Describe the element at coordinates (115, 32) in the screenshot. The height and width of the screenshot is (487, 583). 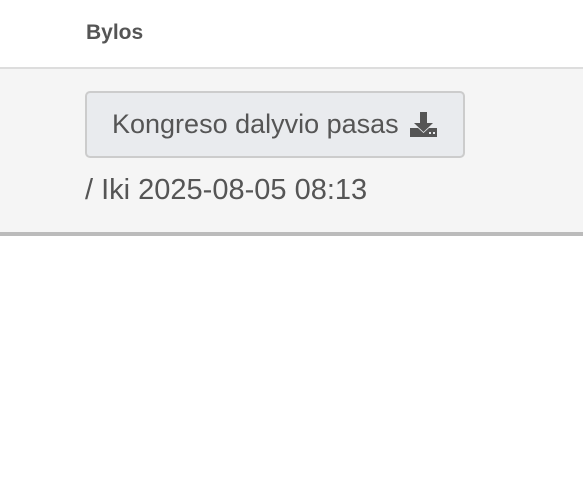
I see `files-header-label: Bylos` at that location.